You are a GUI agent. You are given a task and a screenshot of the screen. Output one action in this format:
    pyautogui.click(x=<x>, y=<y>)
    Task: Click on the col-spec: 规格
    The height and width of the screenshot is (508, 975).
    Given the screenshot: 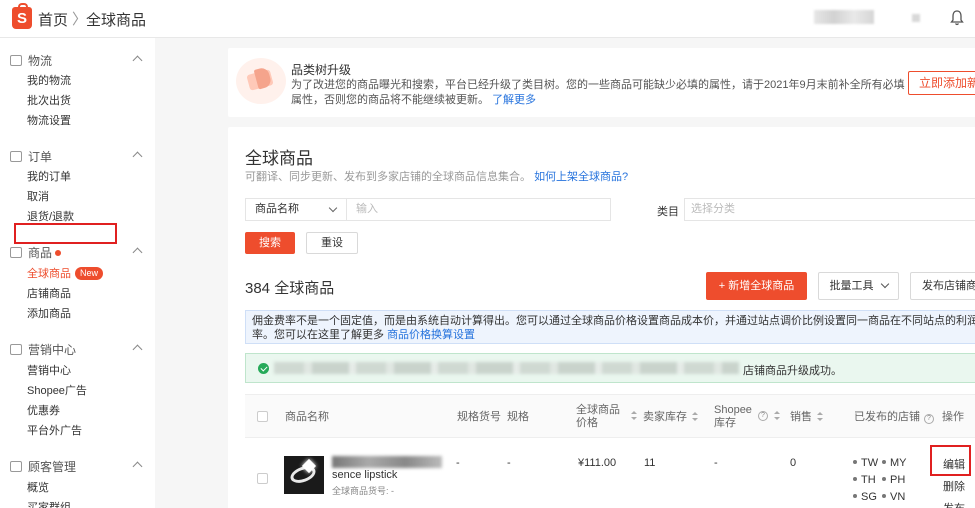 What is the action you would take?
    pyautogui.click(x=518, y=417)
    